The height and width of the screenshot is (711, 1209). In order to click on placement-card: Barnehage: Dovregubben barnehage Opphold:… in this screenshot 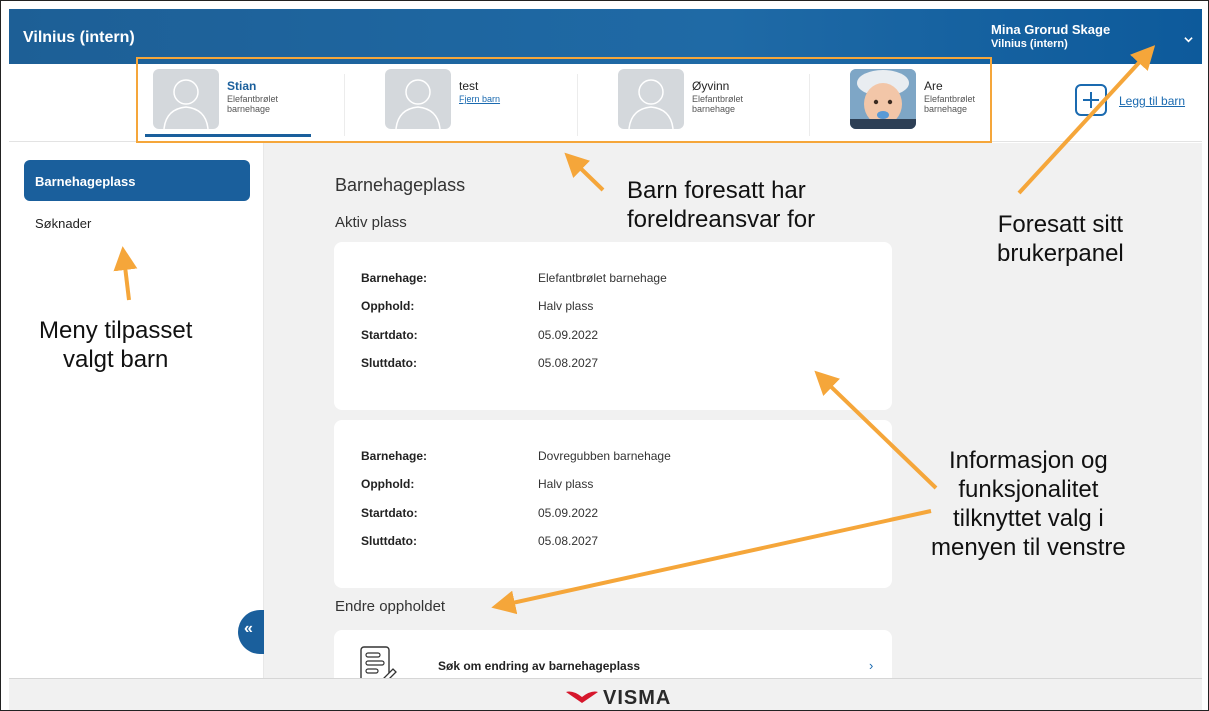, I will do `click(613, 504)`.